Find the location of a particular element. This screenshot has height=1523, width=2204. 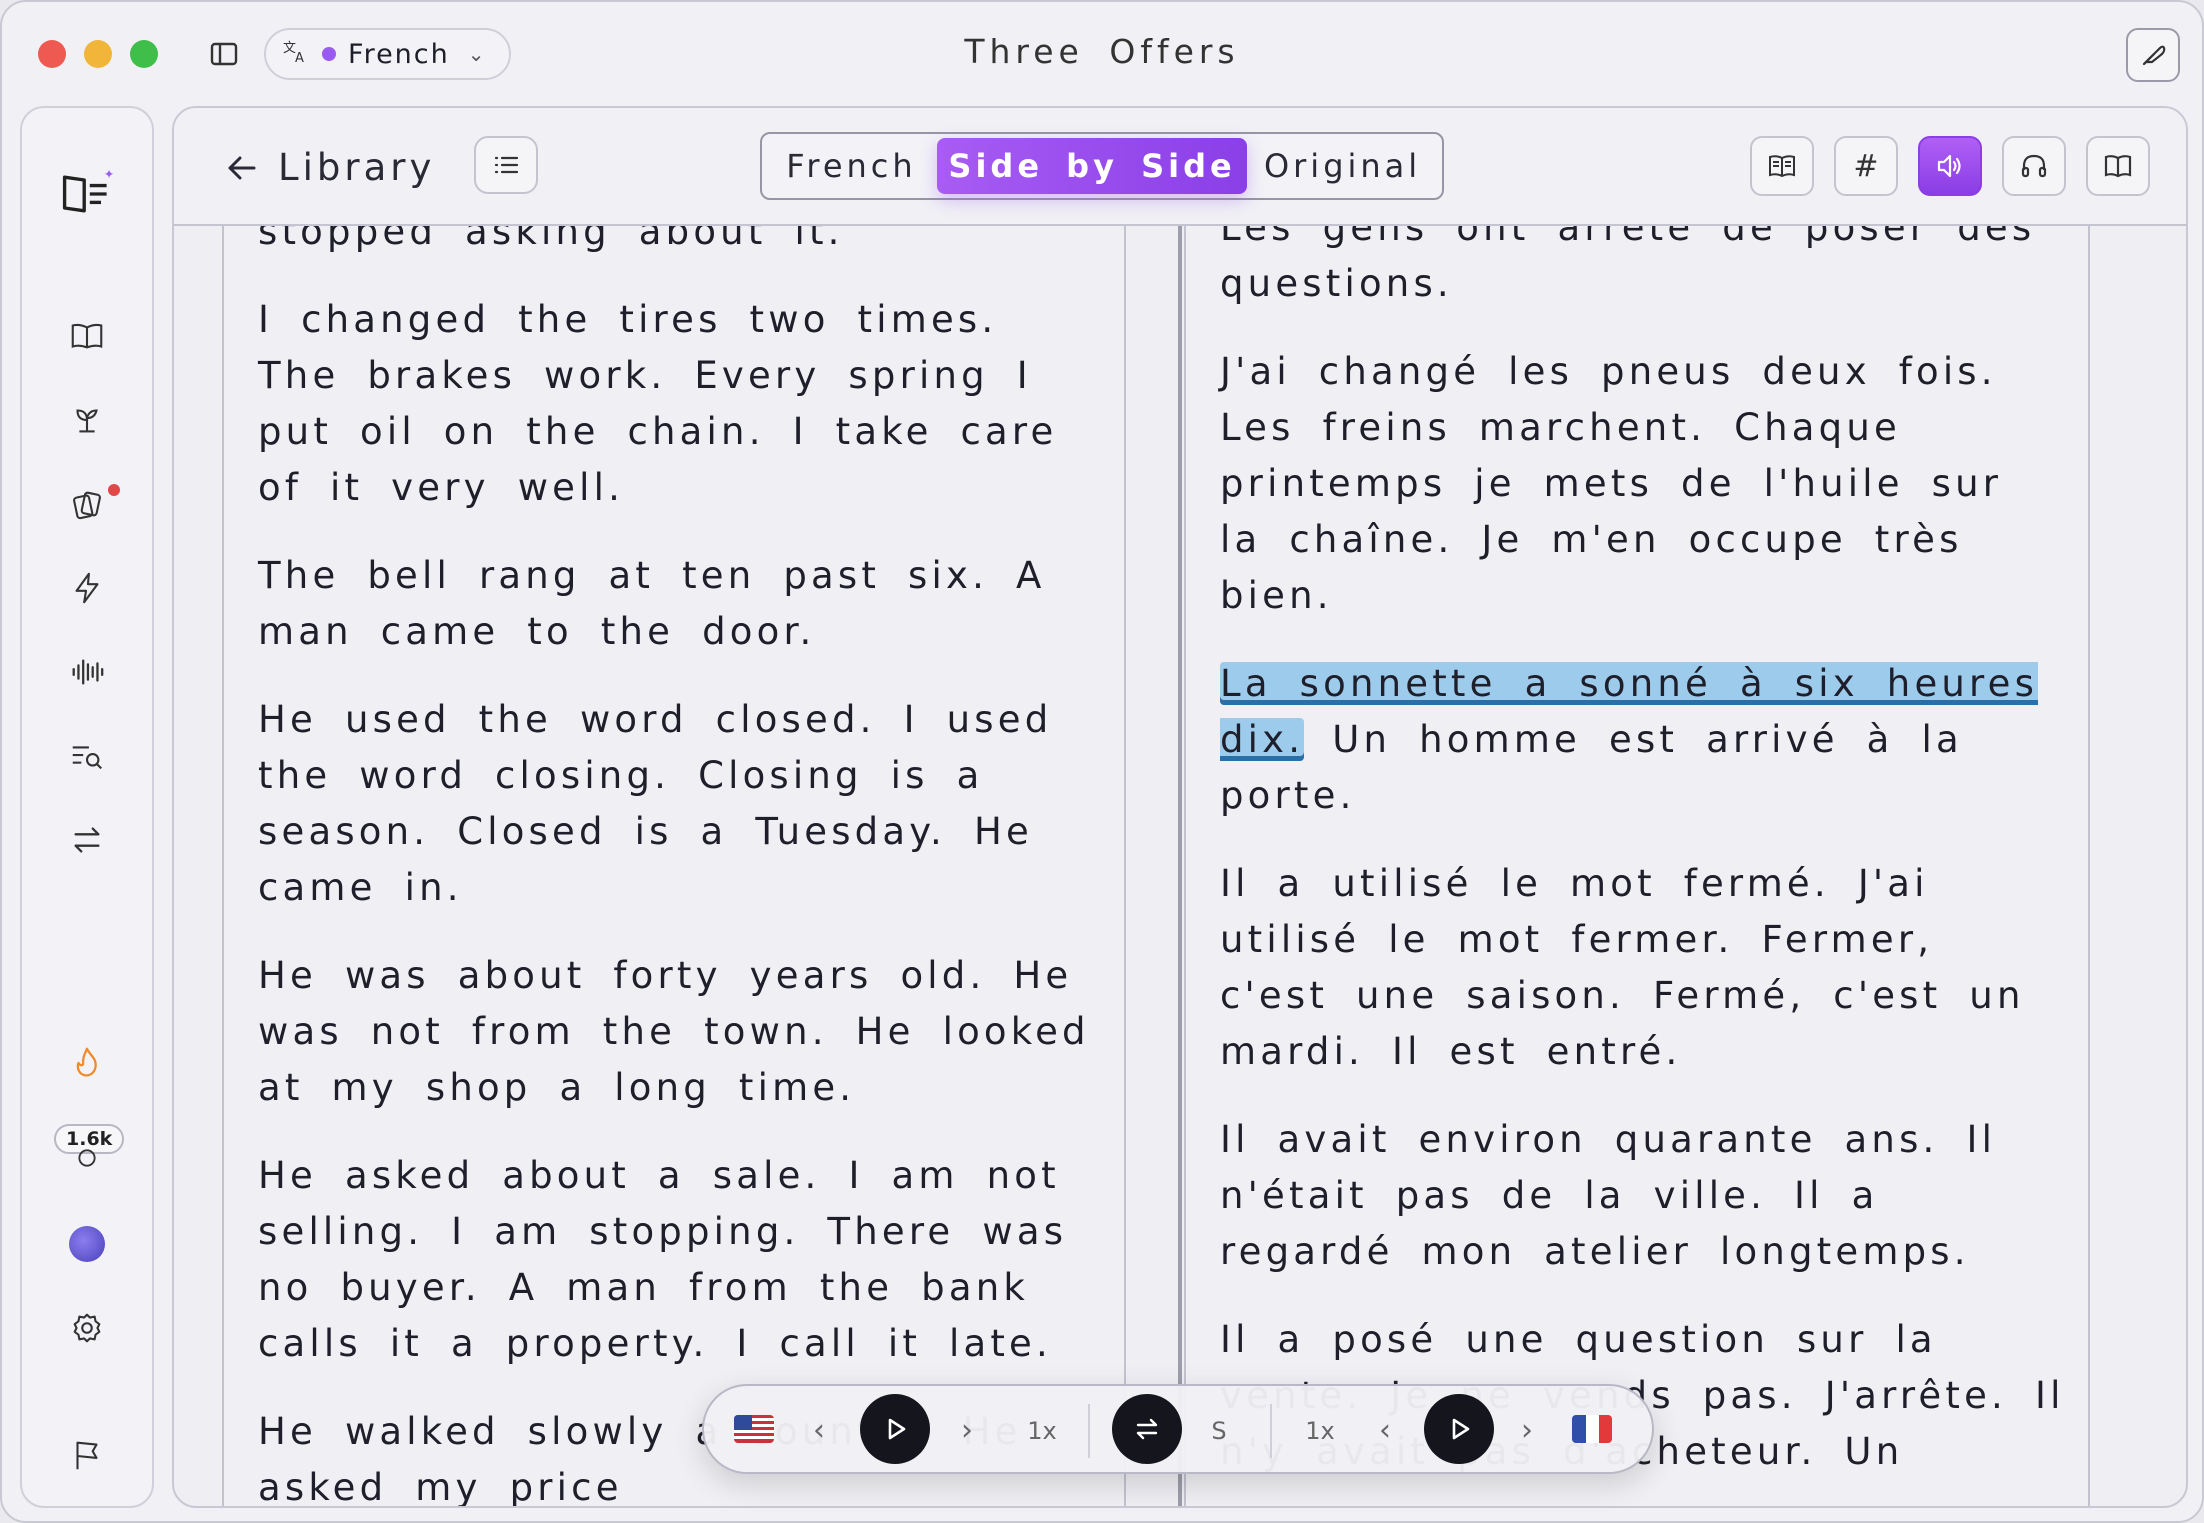

sidebar-item-search is located at coordinates (87, 756).